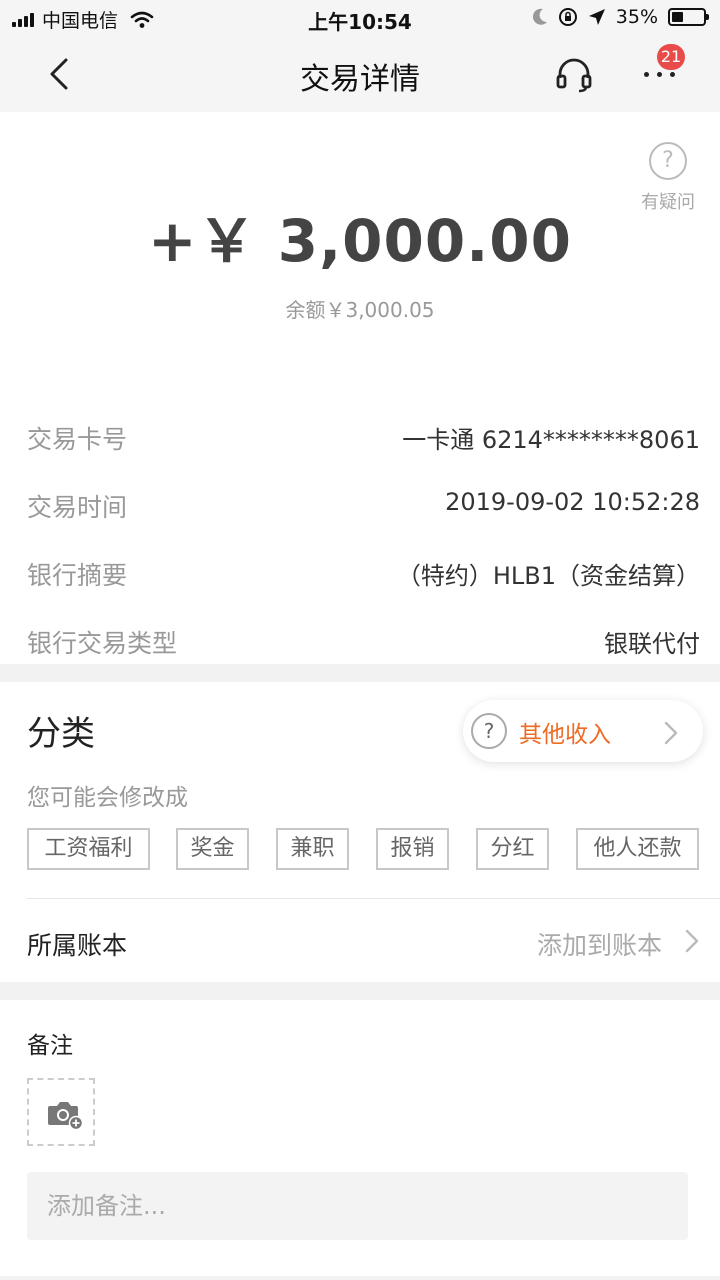 The width and height of the screenshot is (720, 1280). Describe the element at coordinates (512, 849) in the screenshot. I see `tag-option: 分红` at that location.